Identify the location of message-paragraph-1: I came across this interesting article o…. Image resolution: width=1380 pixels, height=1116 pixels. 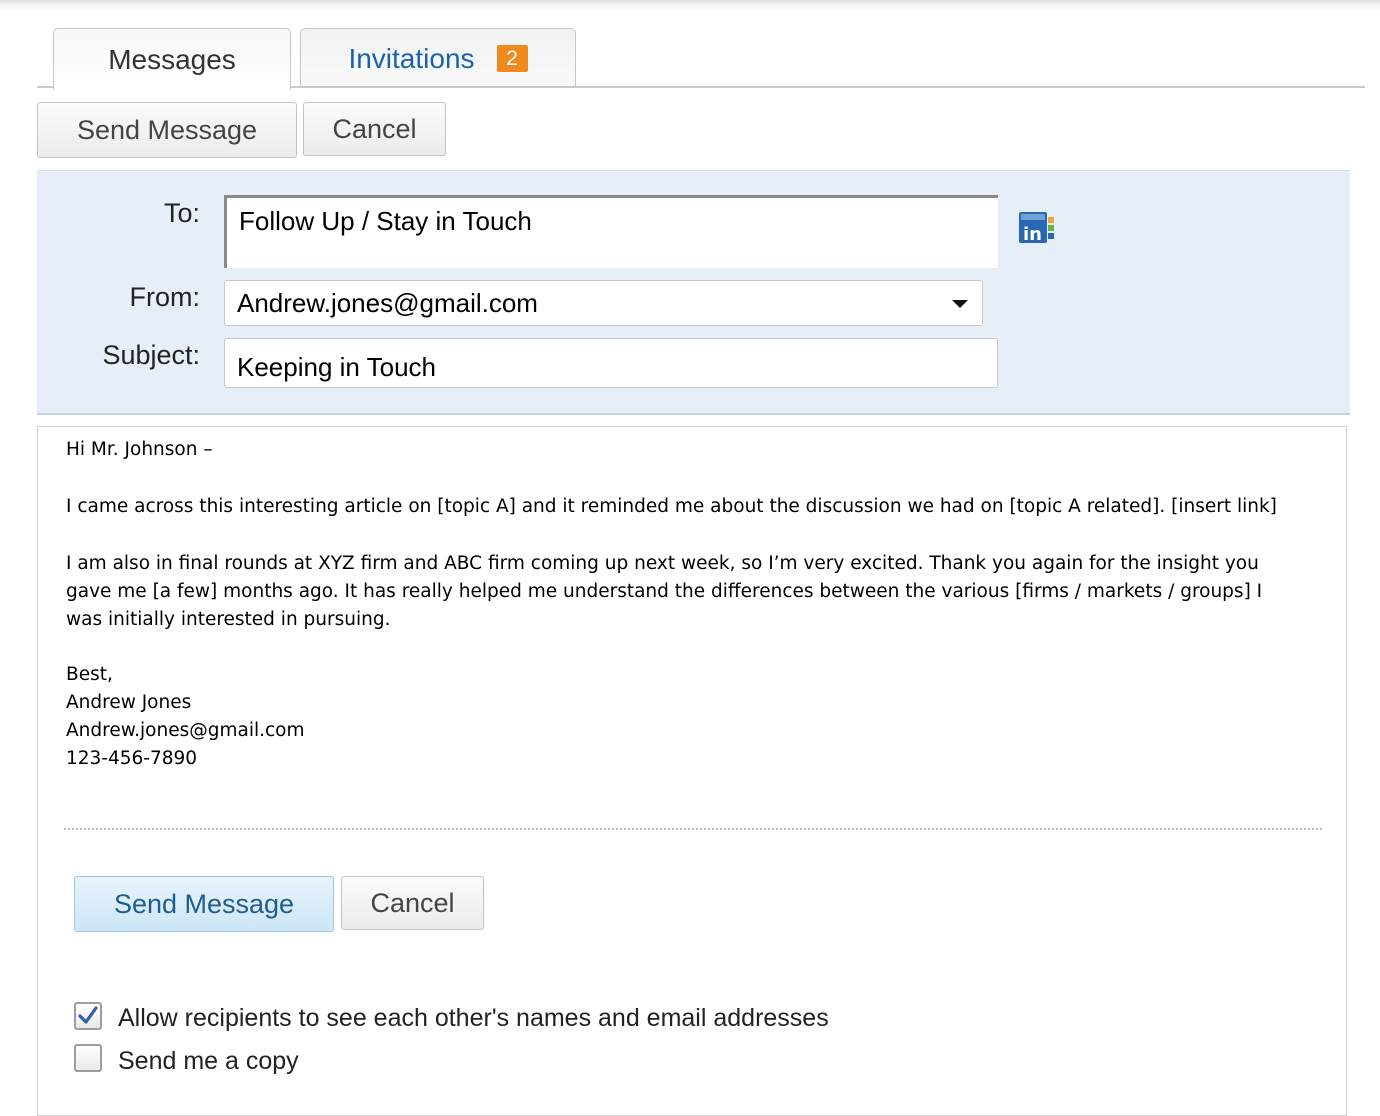
(671, 506).